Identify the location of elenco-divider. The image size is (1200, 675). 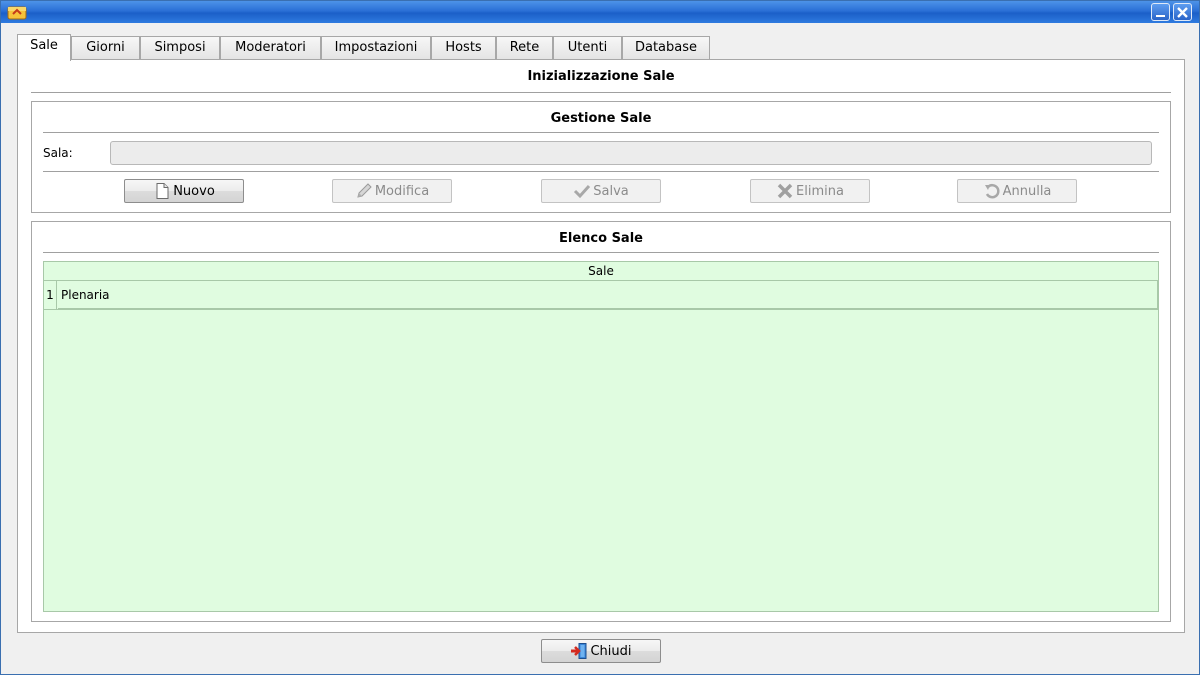
(601, 252).